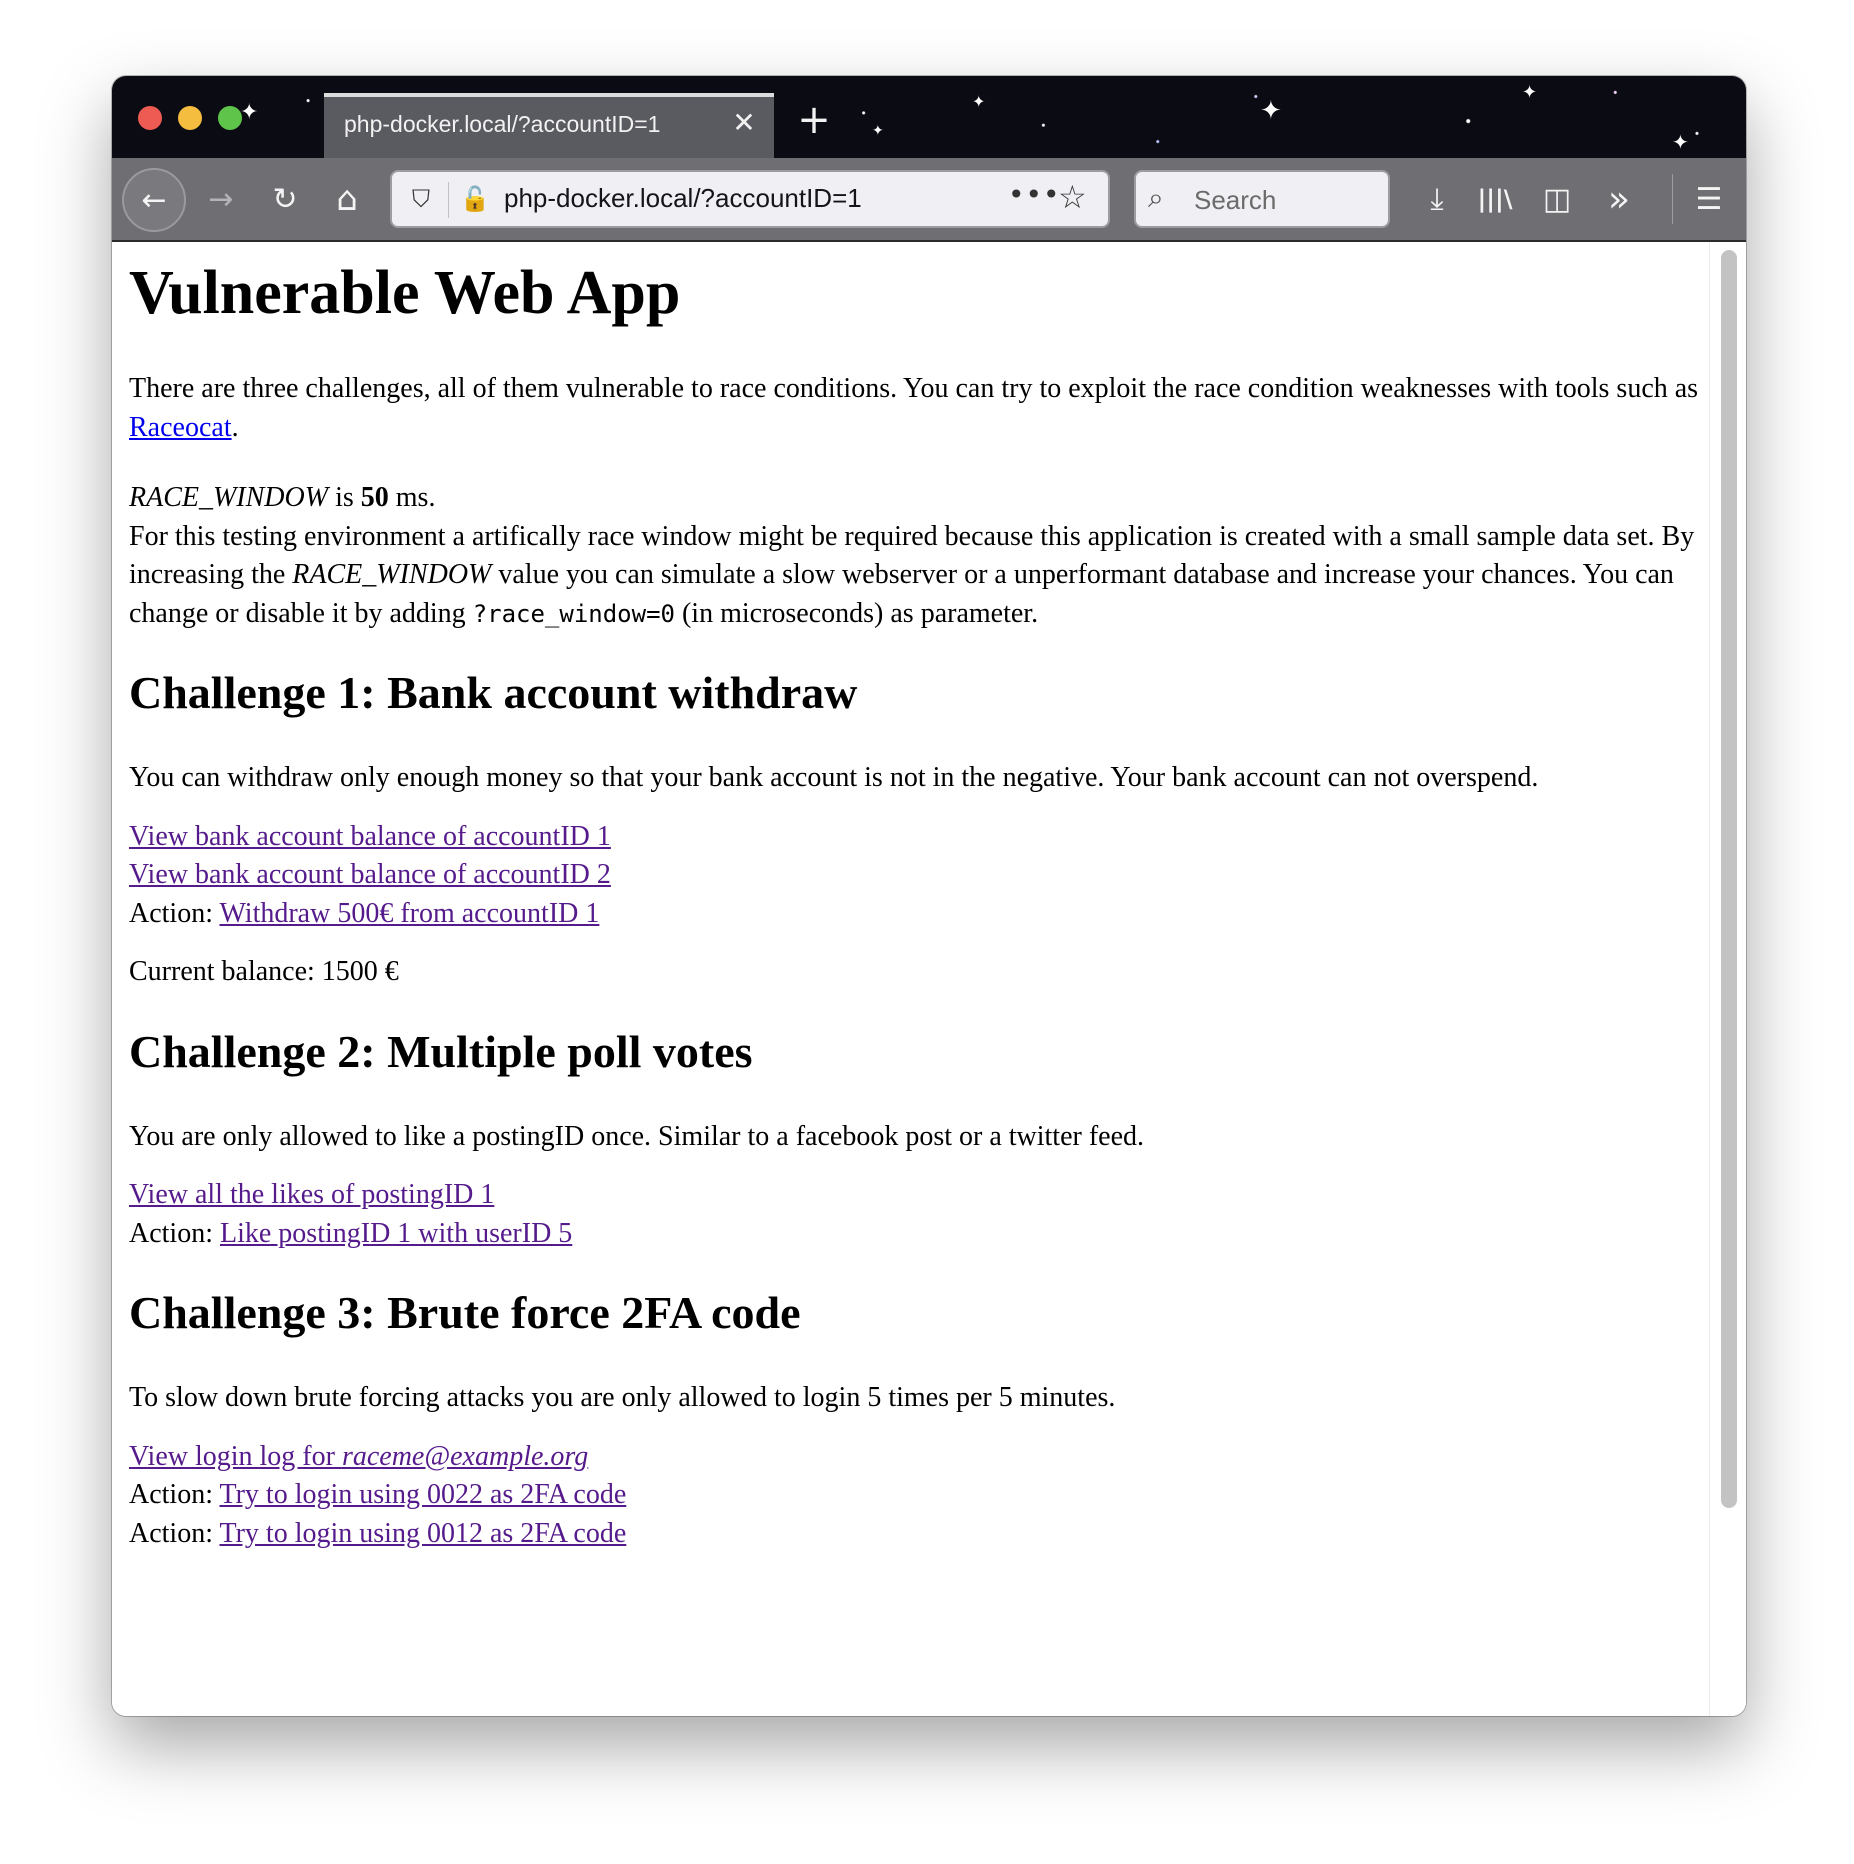  Describe the element at coordinates (190, 118) in the screenshot. I see `window-minimize-button` at that location.